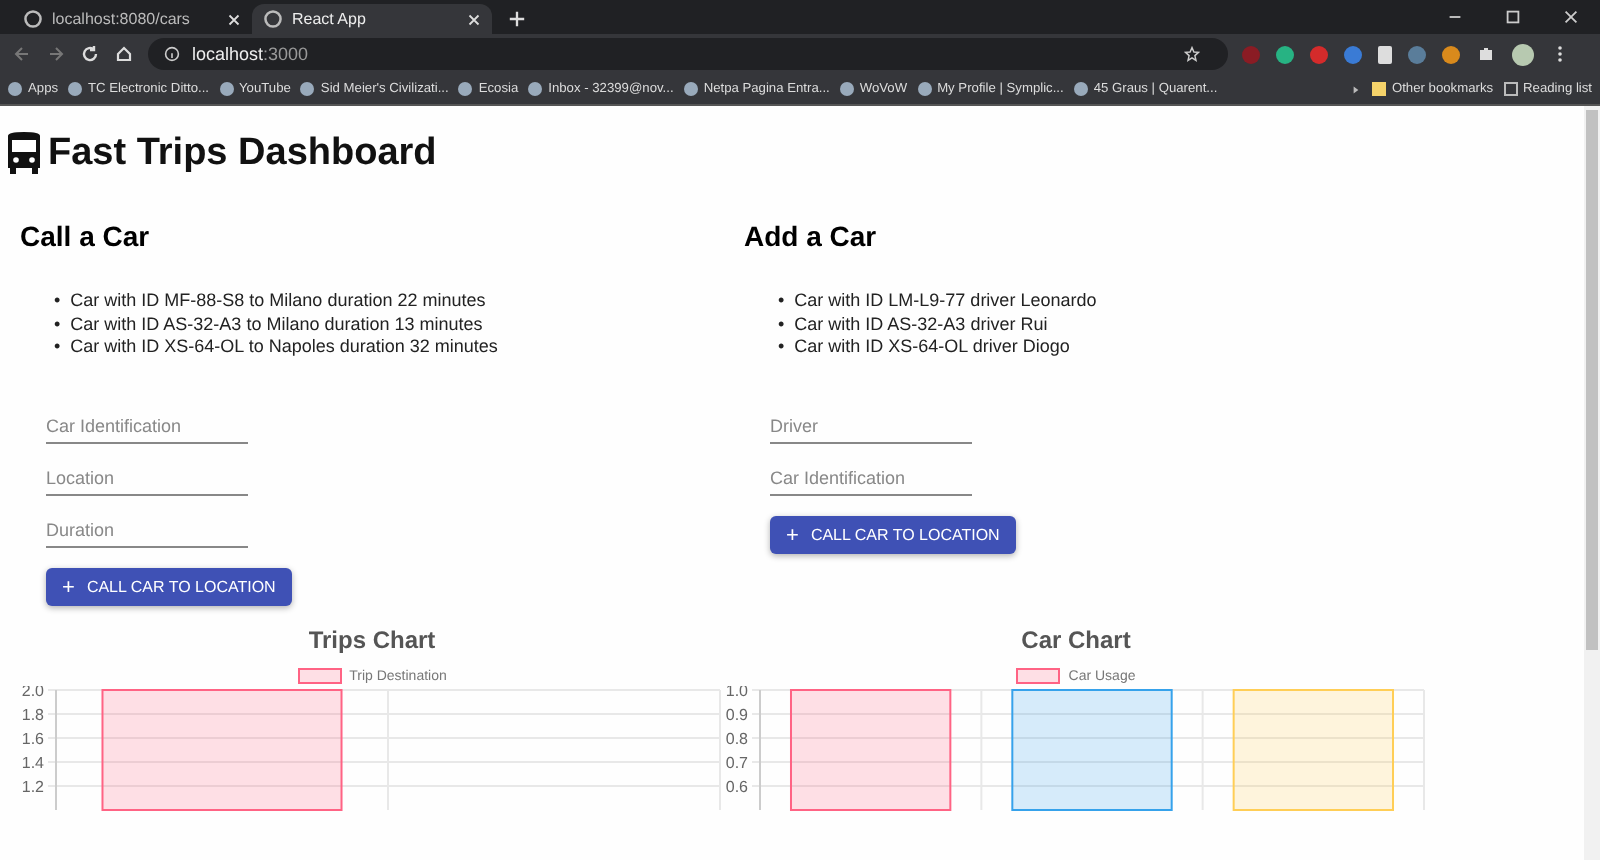 The width and height of the screenshot is (1600, 860). I want to click on list-item: Car with ID AS-32-A3 driver Rui, so click(921, 324).